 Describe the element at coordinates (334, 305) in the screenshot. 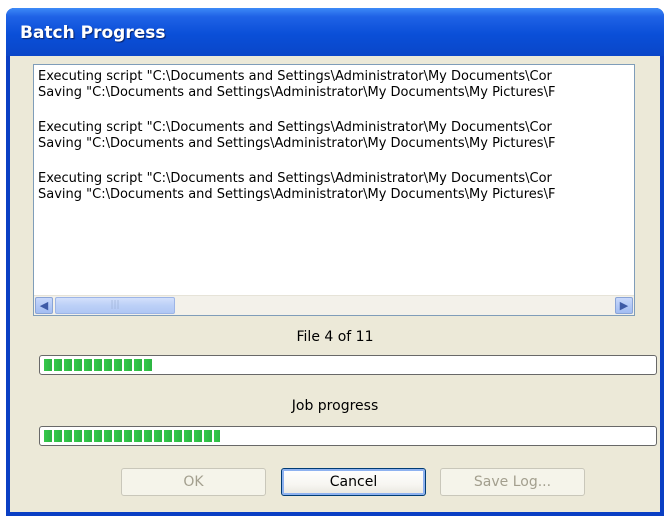

I see `horizontal-scrollbar: ◀ ||| ▶` at that location.